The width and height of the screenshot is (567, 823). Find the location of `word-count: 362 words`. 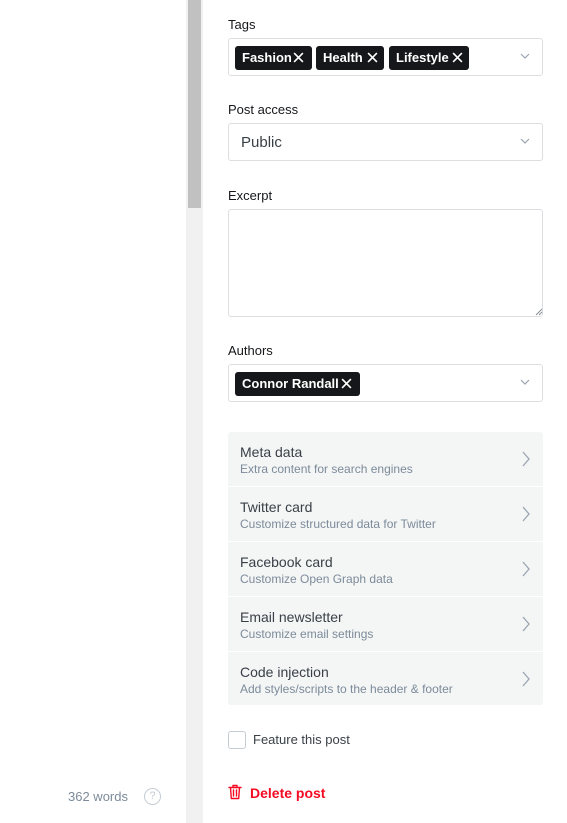

word-count: 362 words is located at coordinates (98, 796).